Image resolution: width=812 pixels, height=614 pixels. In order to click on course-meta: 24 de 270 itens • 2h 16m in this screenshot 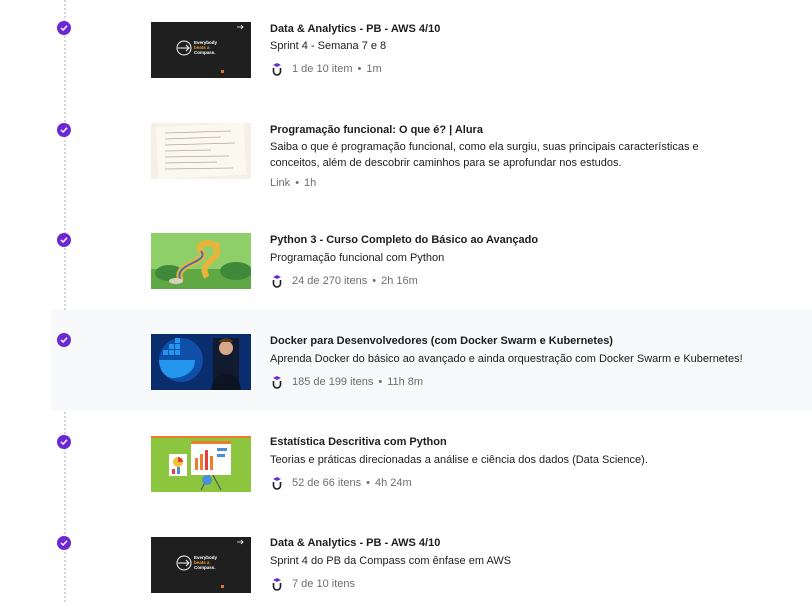, I will do `click(344, 281)`.